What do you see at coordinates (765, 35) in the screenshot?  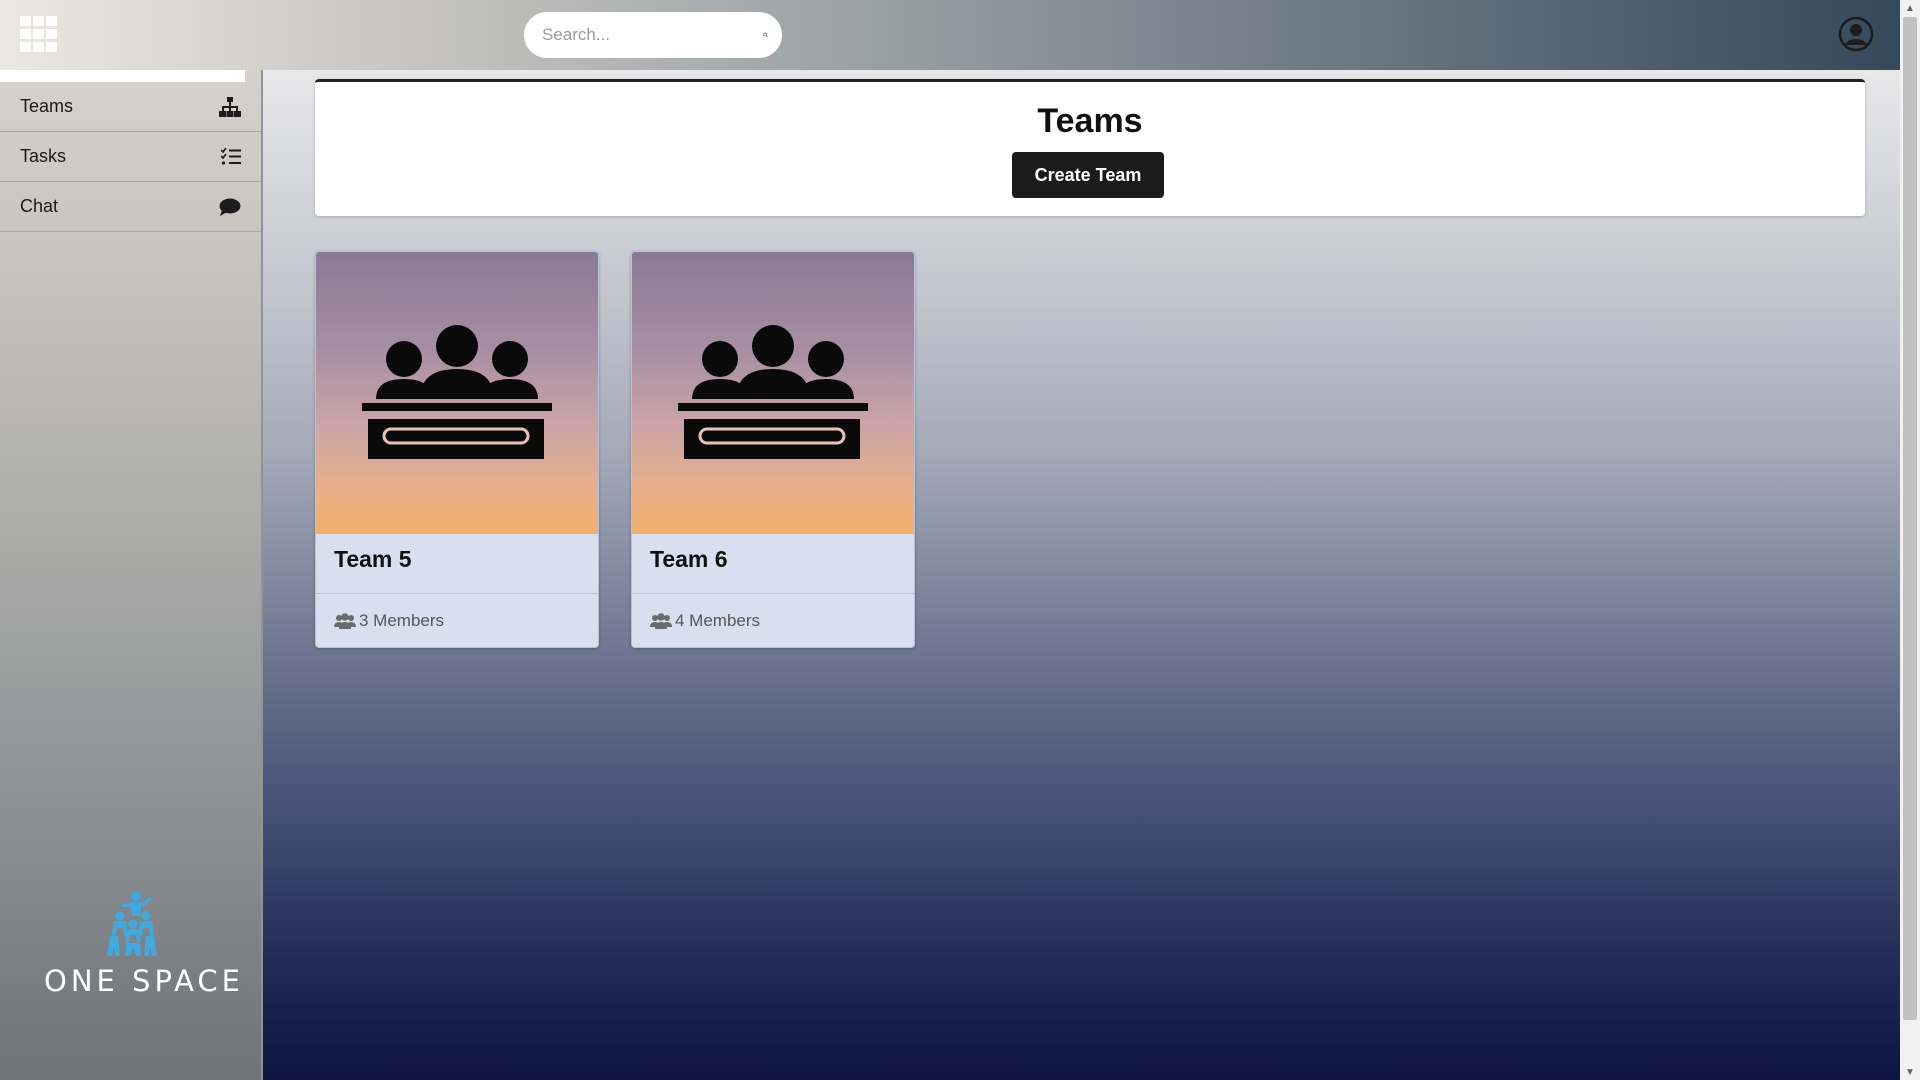 I see `search-icon` at bounding box center [765, 35].